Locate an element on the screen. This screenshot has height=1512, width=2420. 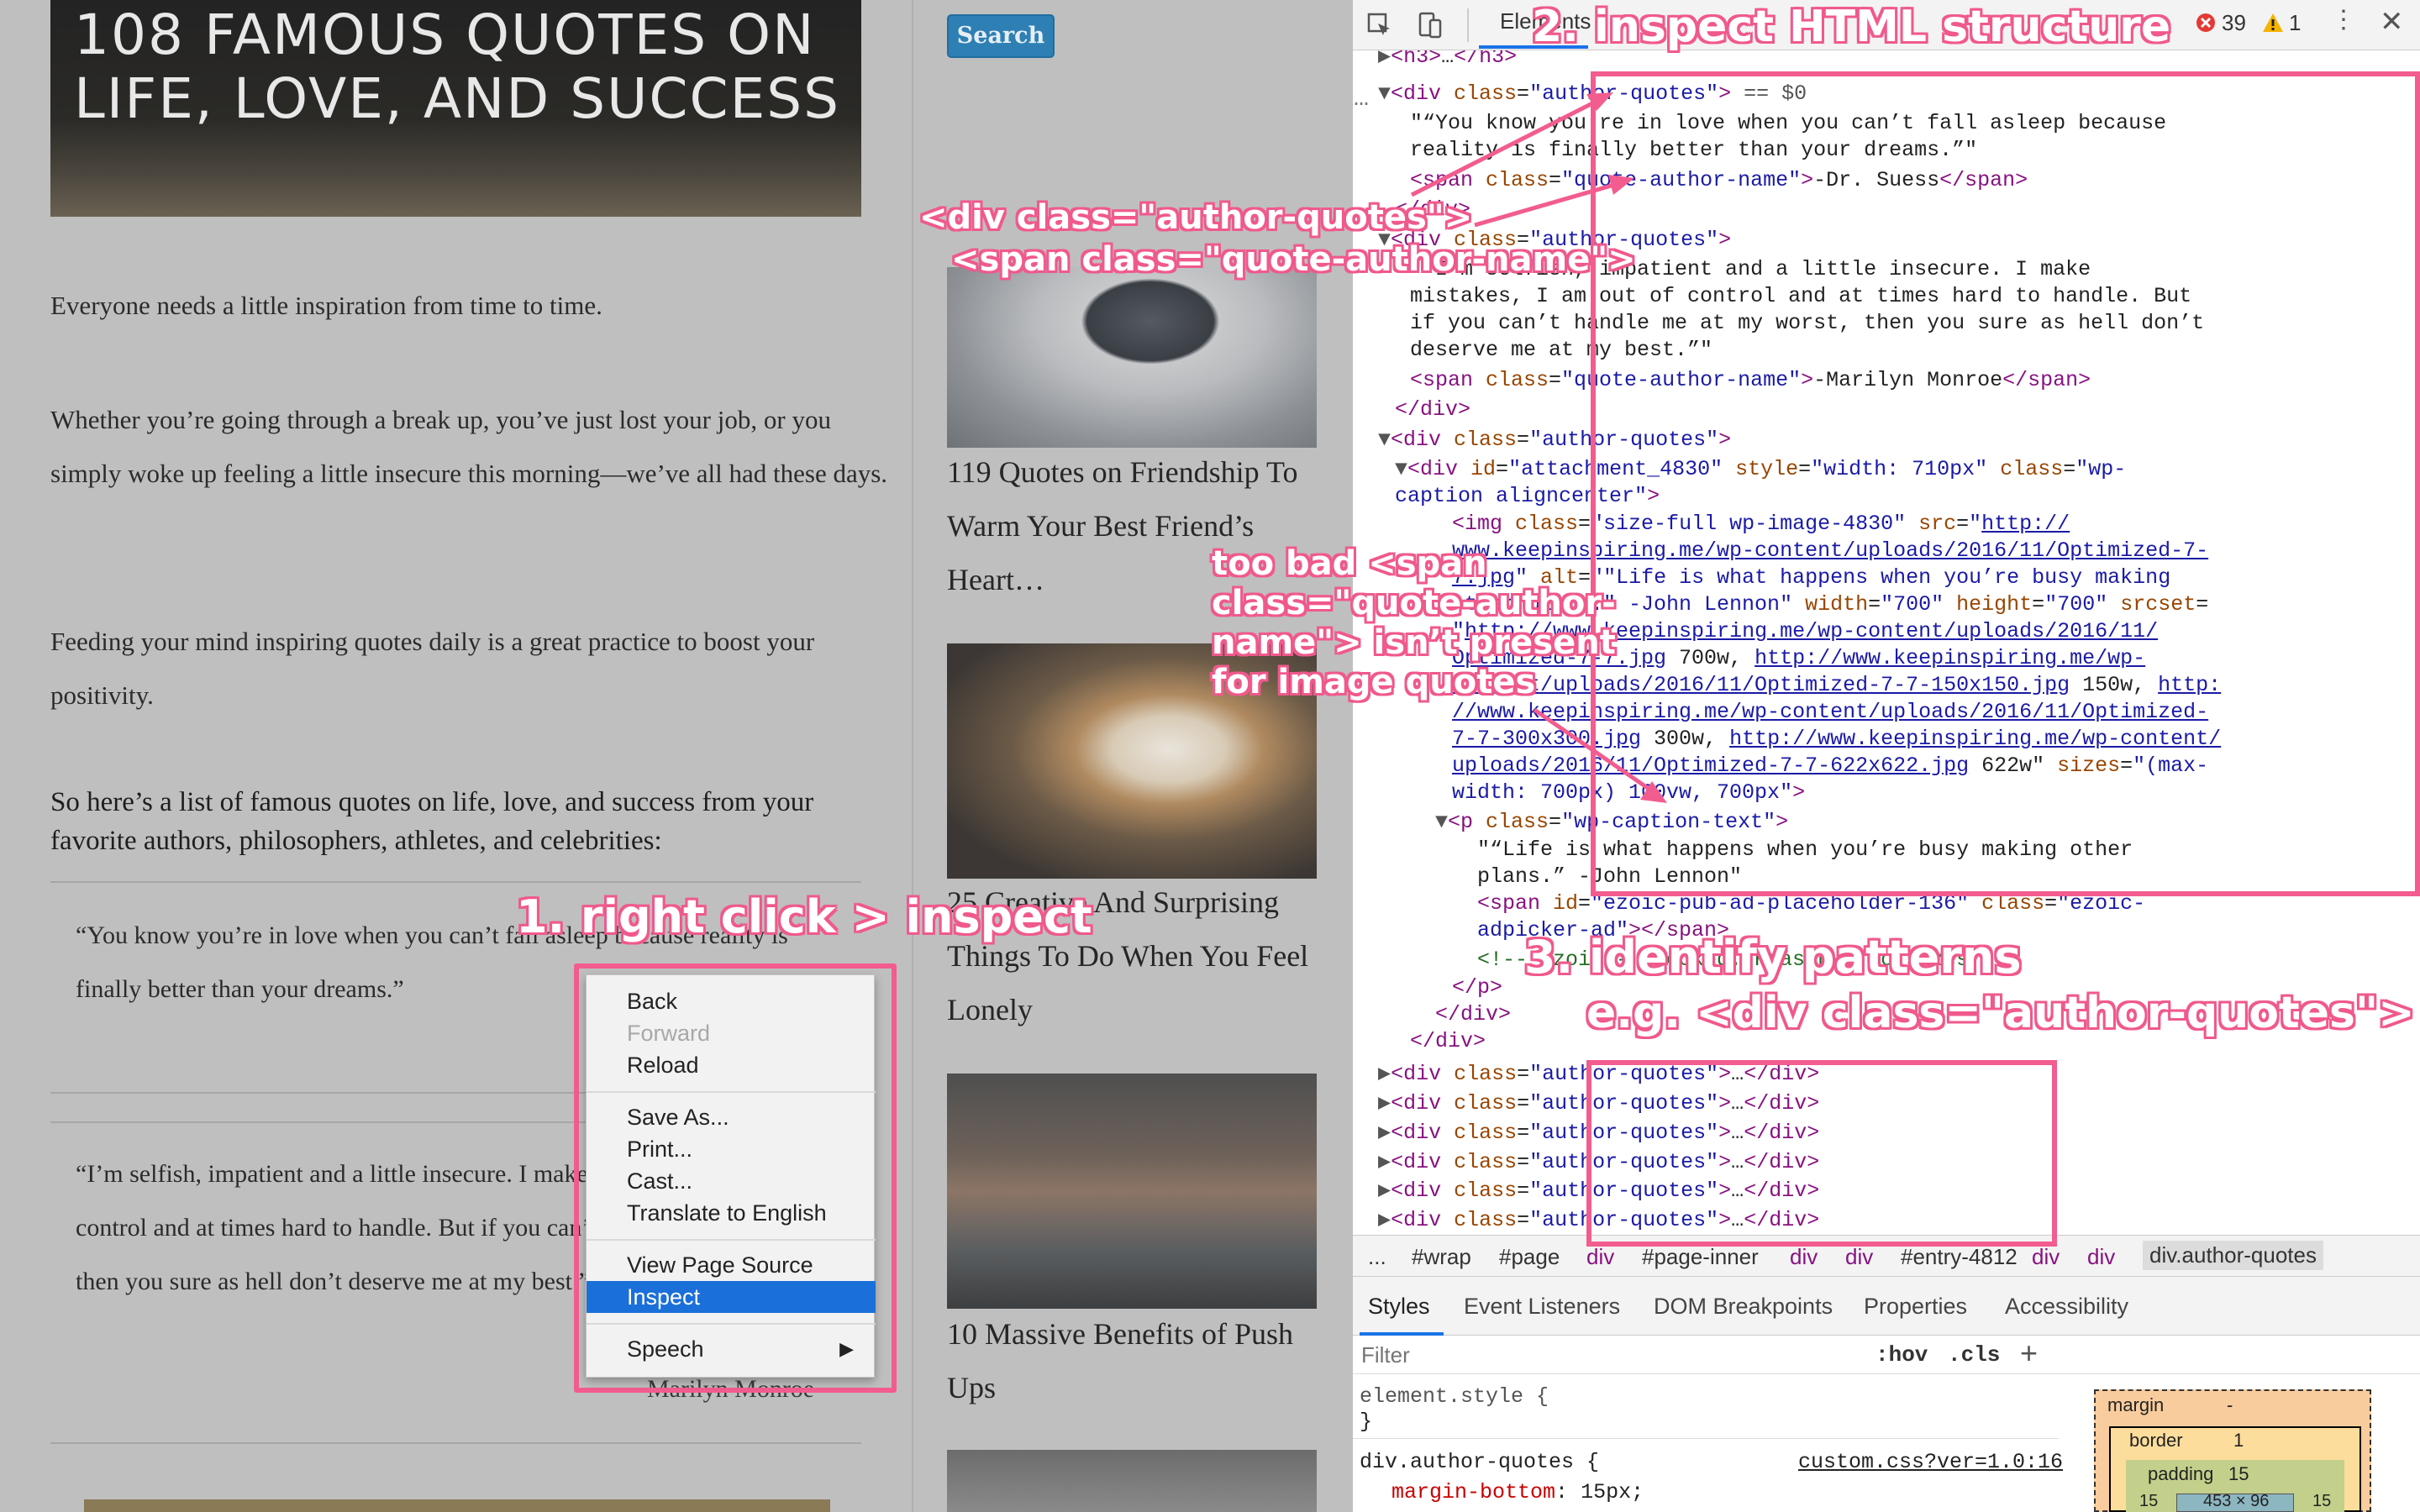
box-model-padding-value: 15 is located at coordinates (2238, 1473).